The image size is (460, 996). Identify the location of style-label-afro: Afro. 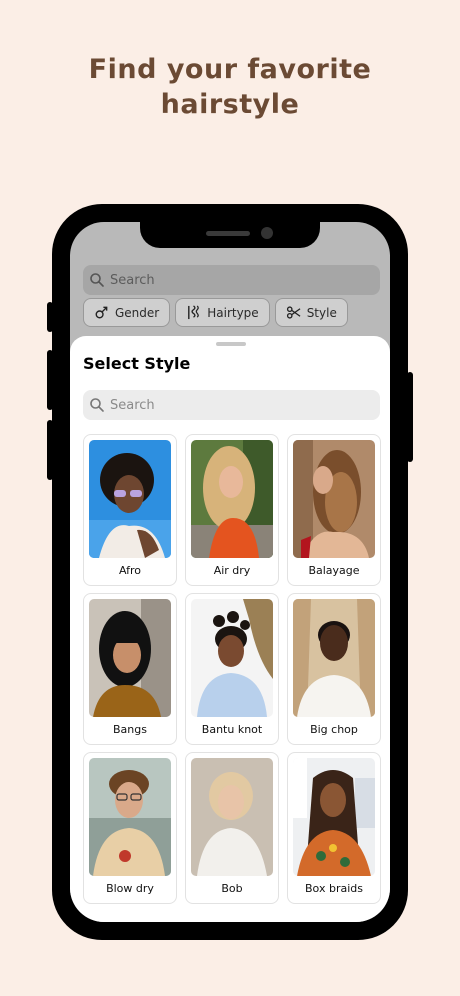
(130, 570).